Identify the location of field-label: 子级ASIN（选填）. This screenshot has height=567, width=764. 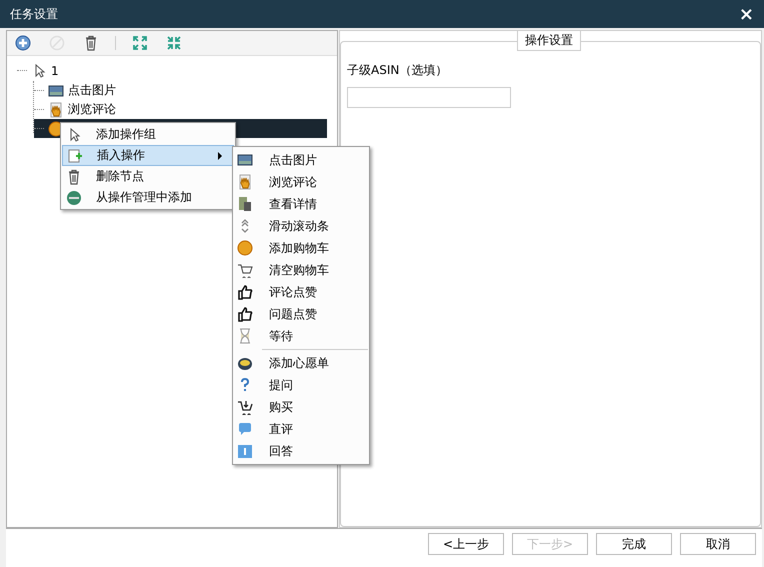
(397, 70).